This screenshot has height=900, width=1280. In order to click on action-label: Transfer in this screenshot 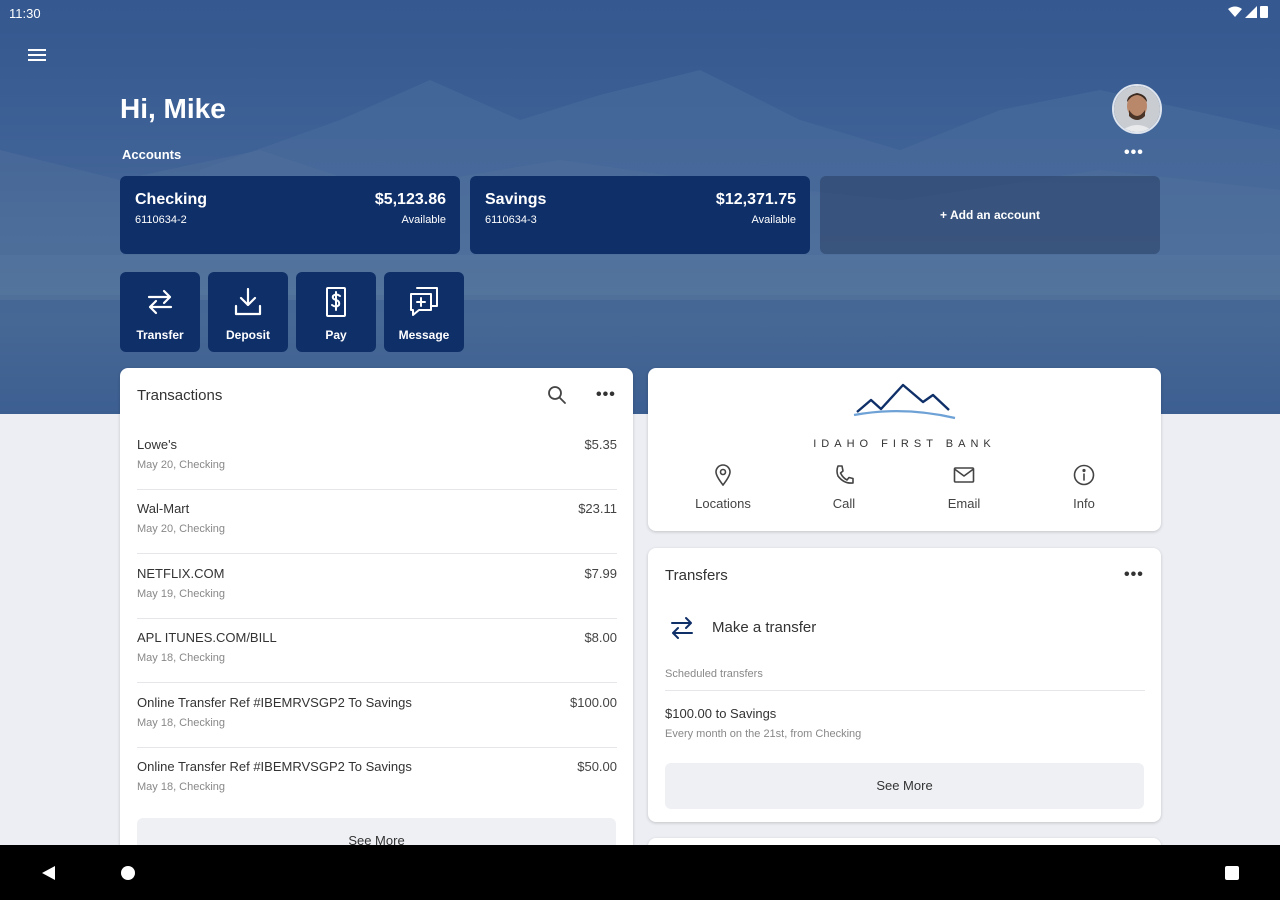, I will do `click(160, 335)`.